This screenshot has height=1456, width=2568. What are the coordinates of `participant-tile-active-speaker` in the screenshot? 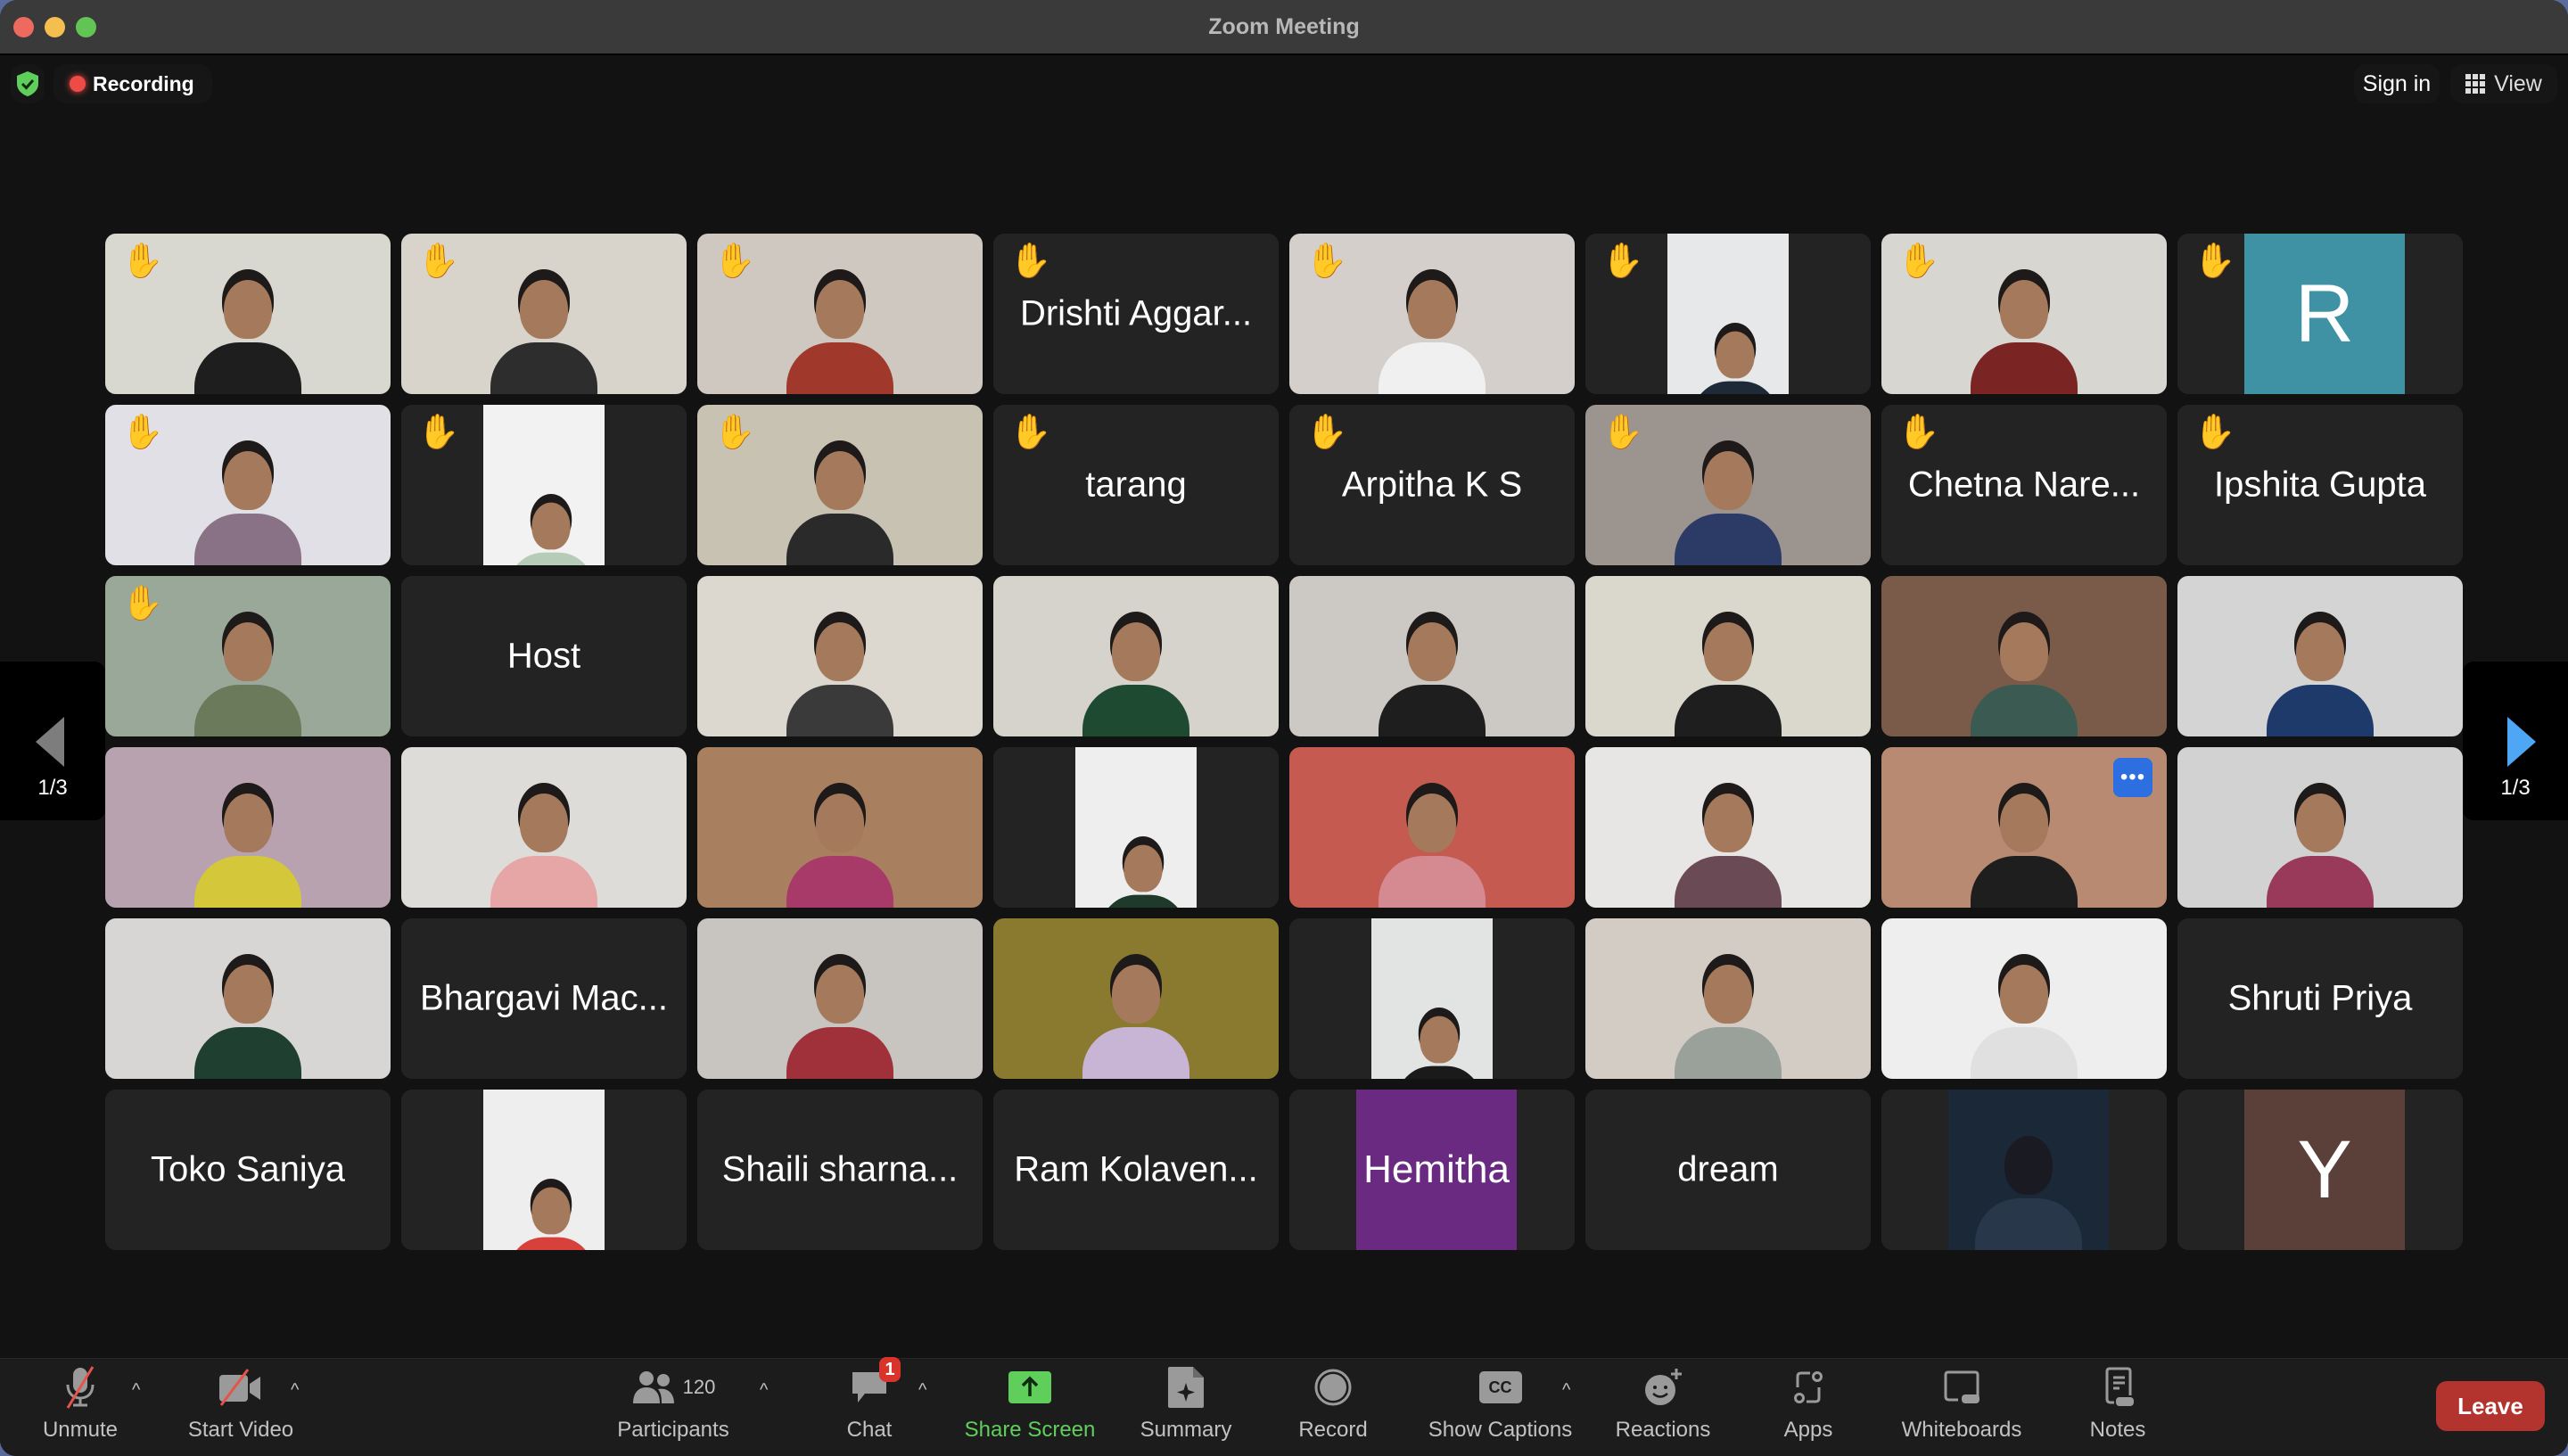 It's located at (1728, 827).